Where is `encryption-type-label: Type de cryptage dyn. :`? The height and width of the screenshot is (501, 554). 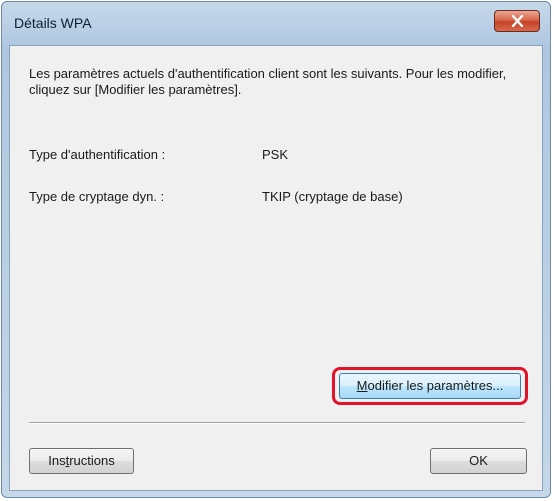
encryption-type-label: Type de cryptage dyn. : is located at coordinates (97, 196).